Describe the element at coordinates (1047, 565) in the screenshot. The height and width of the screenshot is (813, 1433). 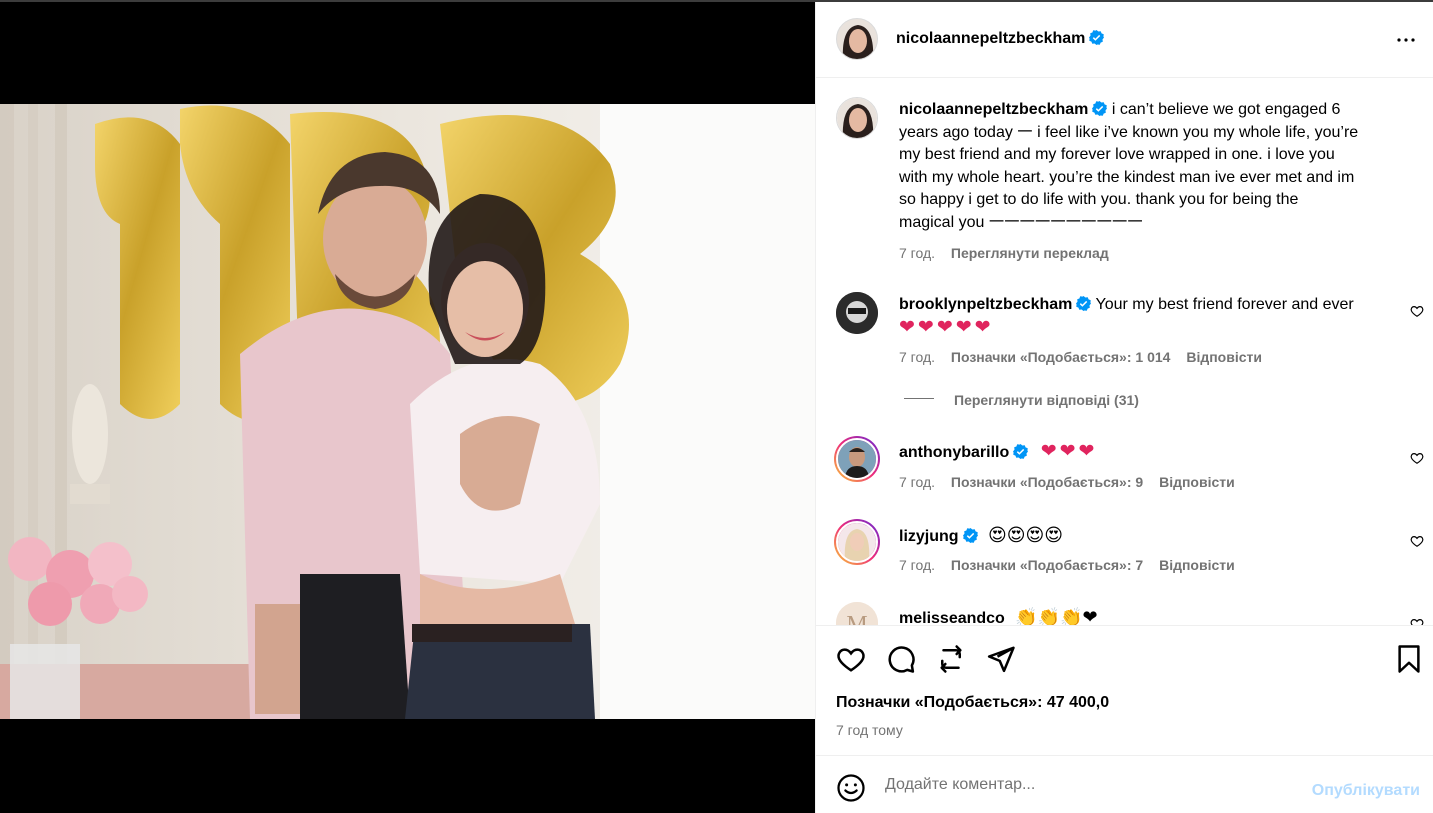
I see `comment-likes: Позначки «Подобається»: 7` at that location.